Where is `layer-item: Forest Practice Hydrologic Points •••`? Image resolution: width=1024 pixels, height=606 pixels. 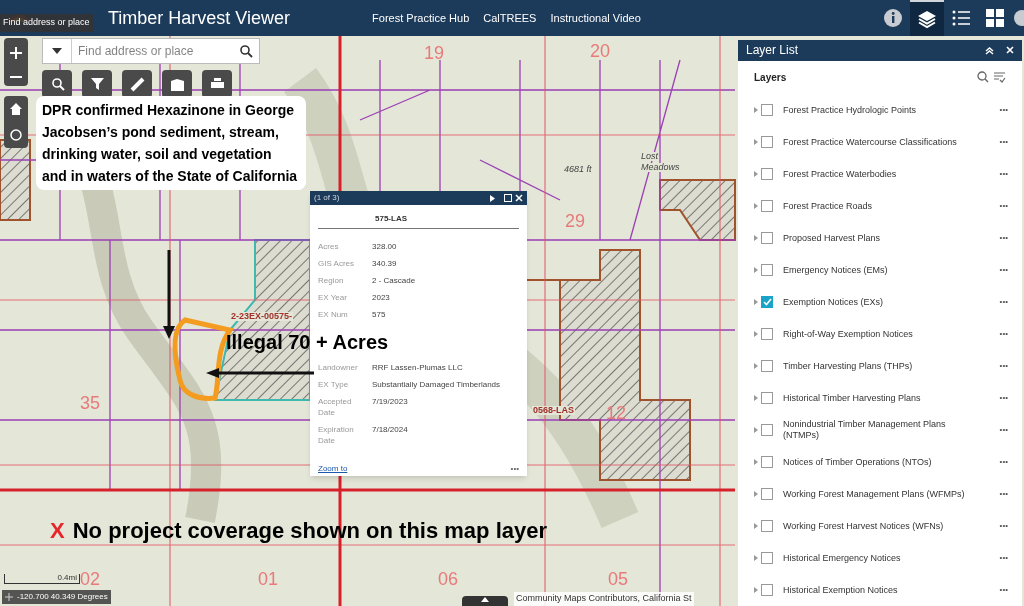
layer-item: Forest Practice Hydrologic Points ••• is located at coordinates (880, 110).